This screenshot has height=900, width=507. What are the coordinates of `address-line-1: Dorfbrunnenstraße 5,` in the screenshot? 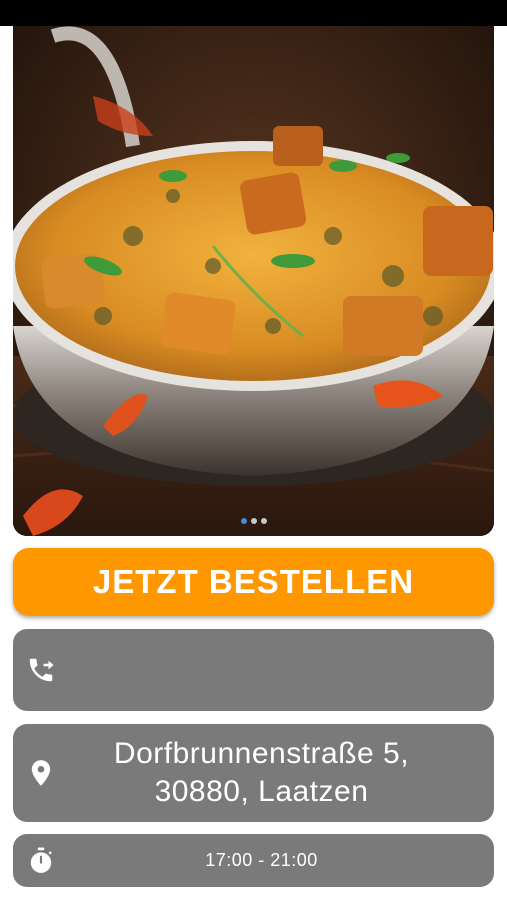 It's located at (261, 753).